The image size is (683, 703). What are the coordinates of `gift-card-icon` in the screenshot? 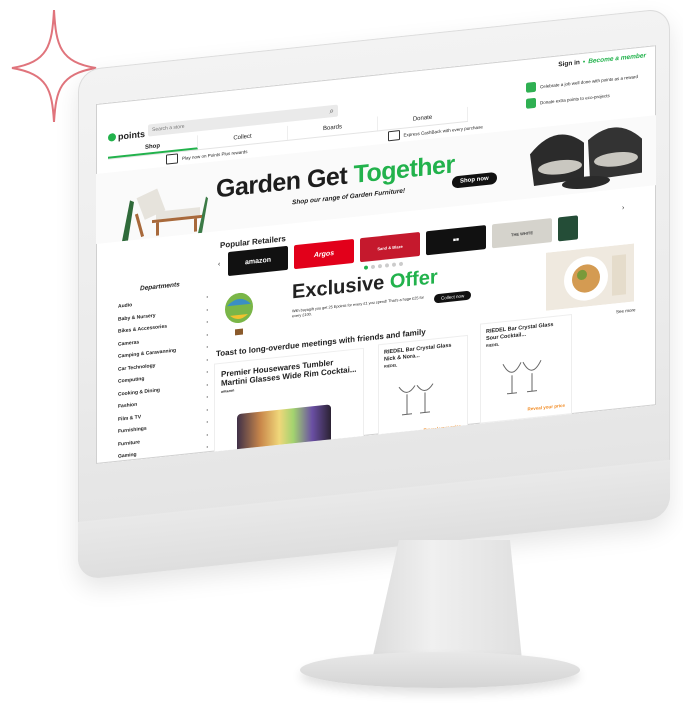 It's located at (172, 159).